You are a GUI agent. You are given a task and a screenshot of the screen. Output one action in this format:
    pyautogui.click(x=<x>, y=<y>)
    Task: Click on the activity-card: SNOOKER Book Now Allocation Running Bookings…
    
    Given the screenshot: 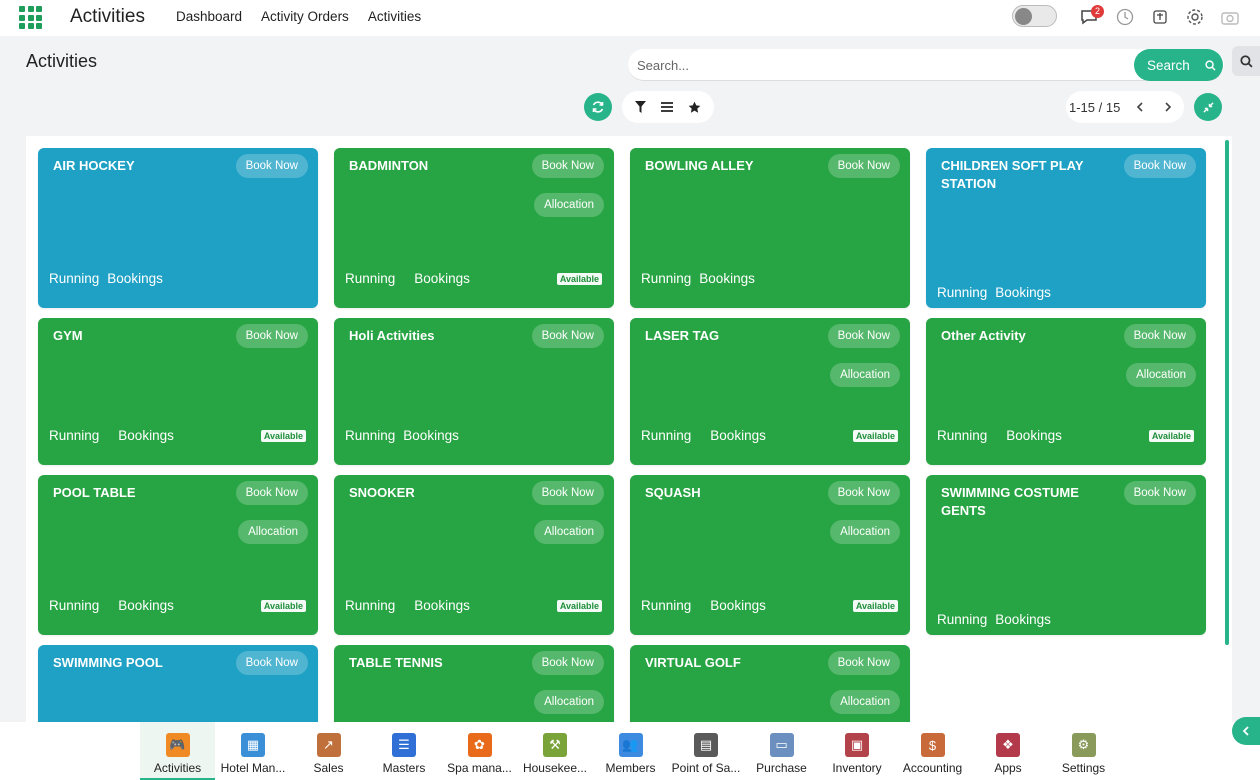 What is the action you would take?
    pyautogui.click(x=474, y=555)
    